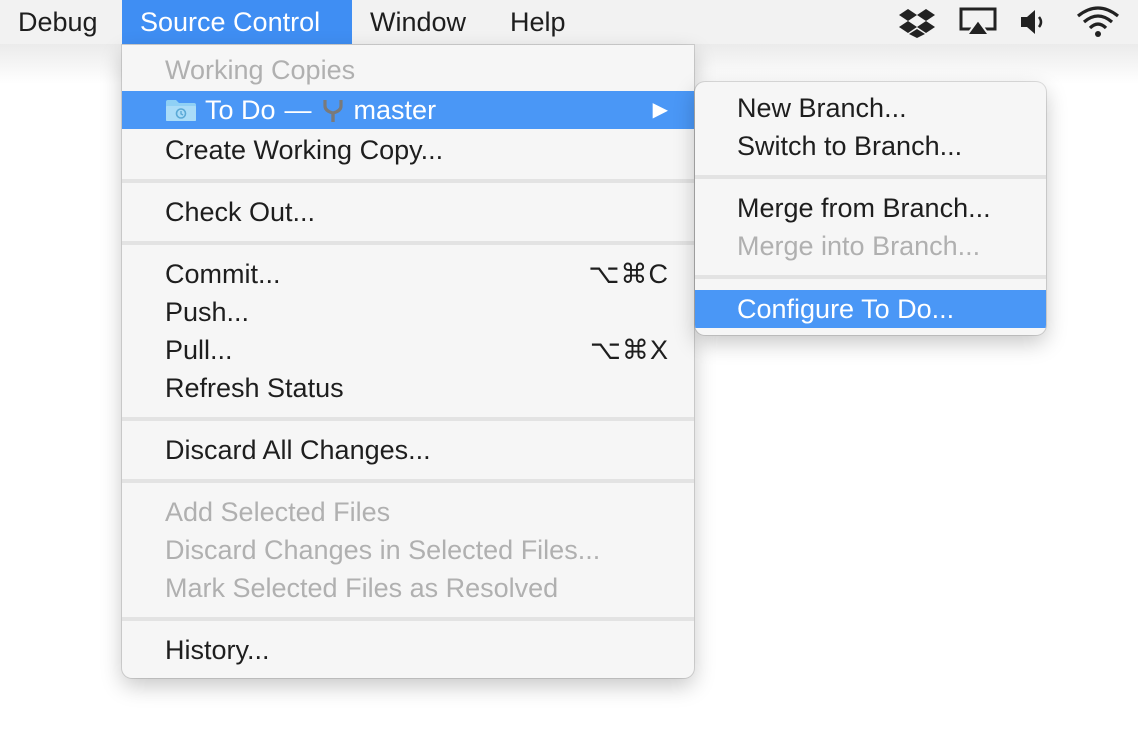 This screenshot has height=752, width=1138. Describe the element at coordinates (181, 110) in the screenshot. I see `folder-icon` at that location.